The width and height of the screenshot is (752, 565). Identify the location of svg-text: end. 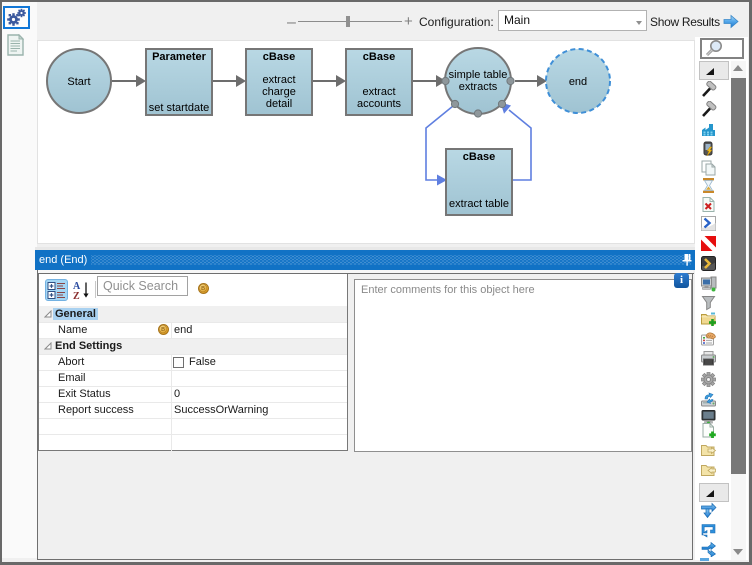
(578, 82).